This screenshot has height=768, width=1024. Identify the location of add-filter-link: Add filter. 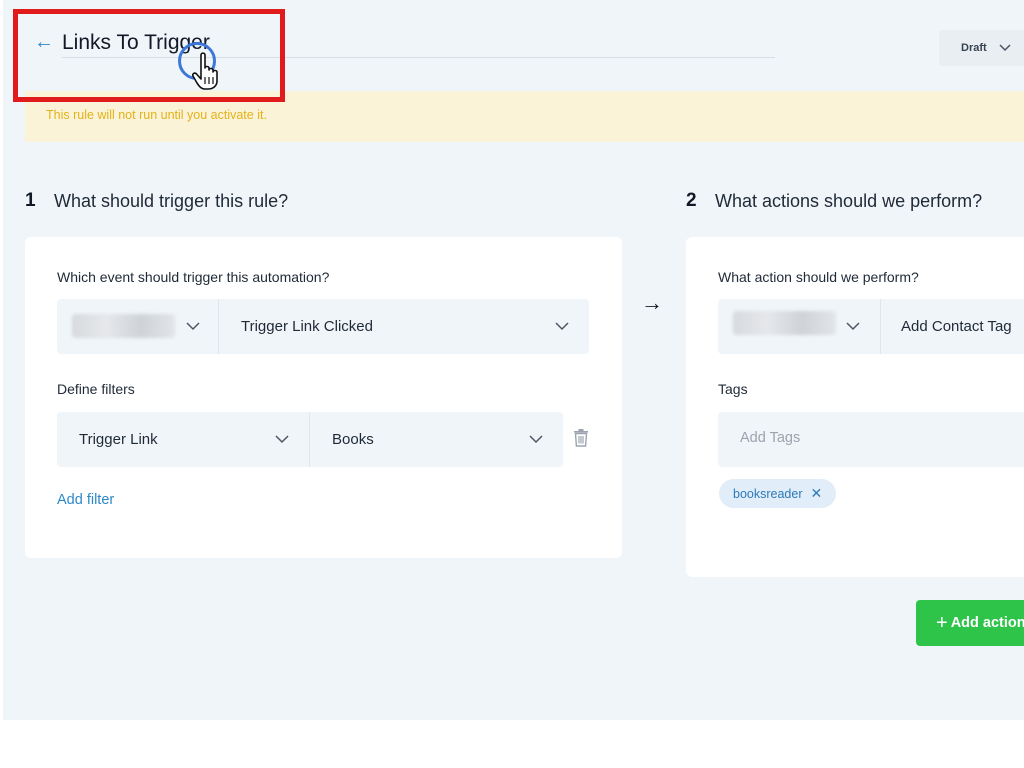
(85, 500).